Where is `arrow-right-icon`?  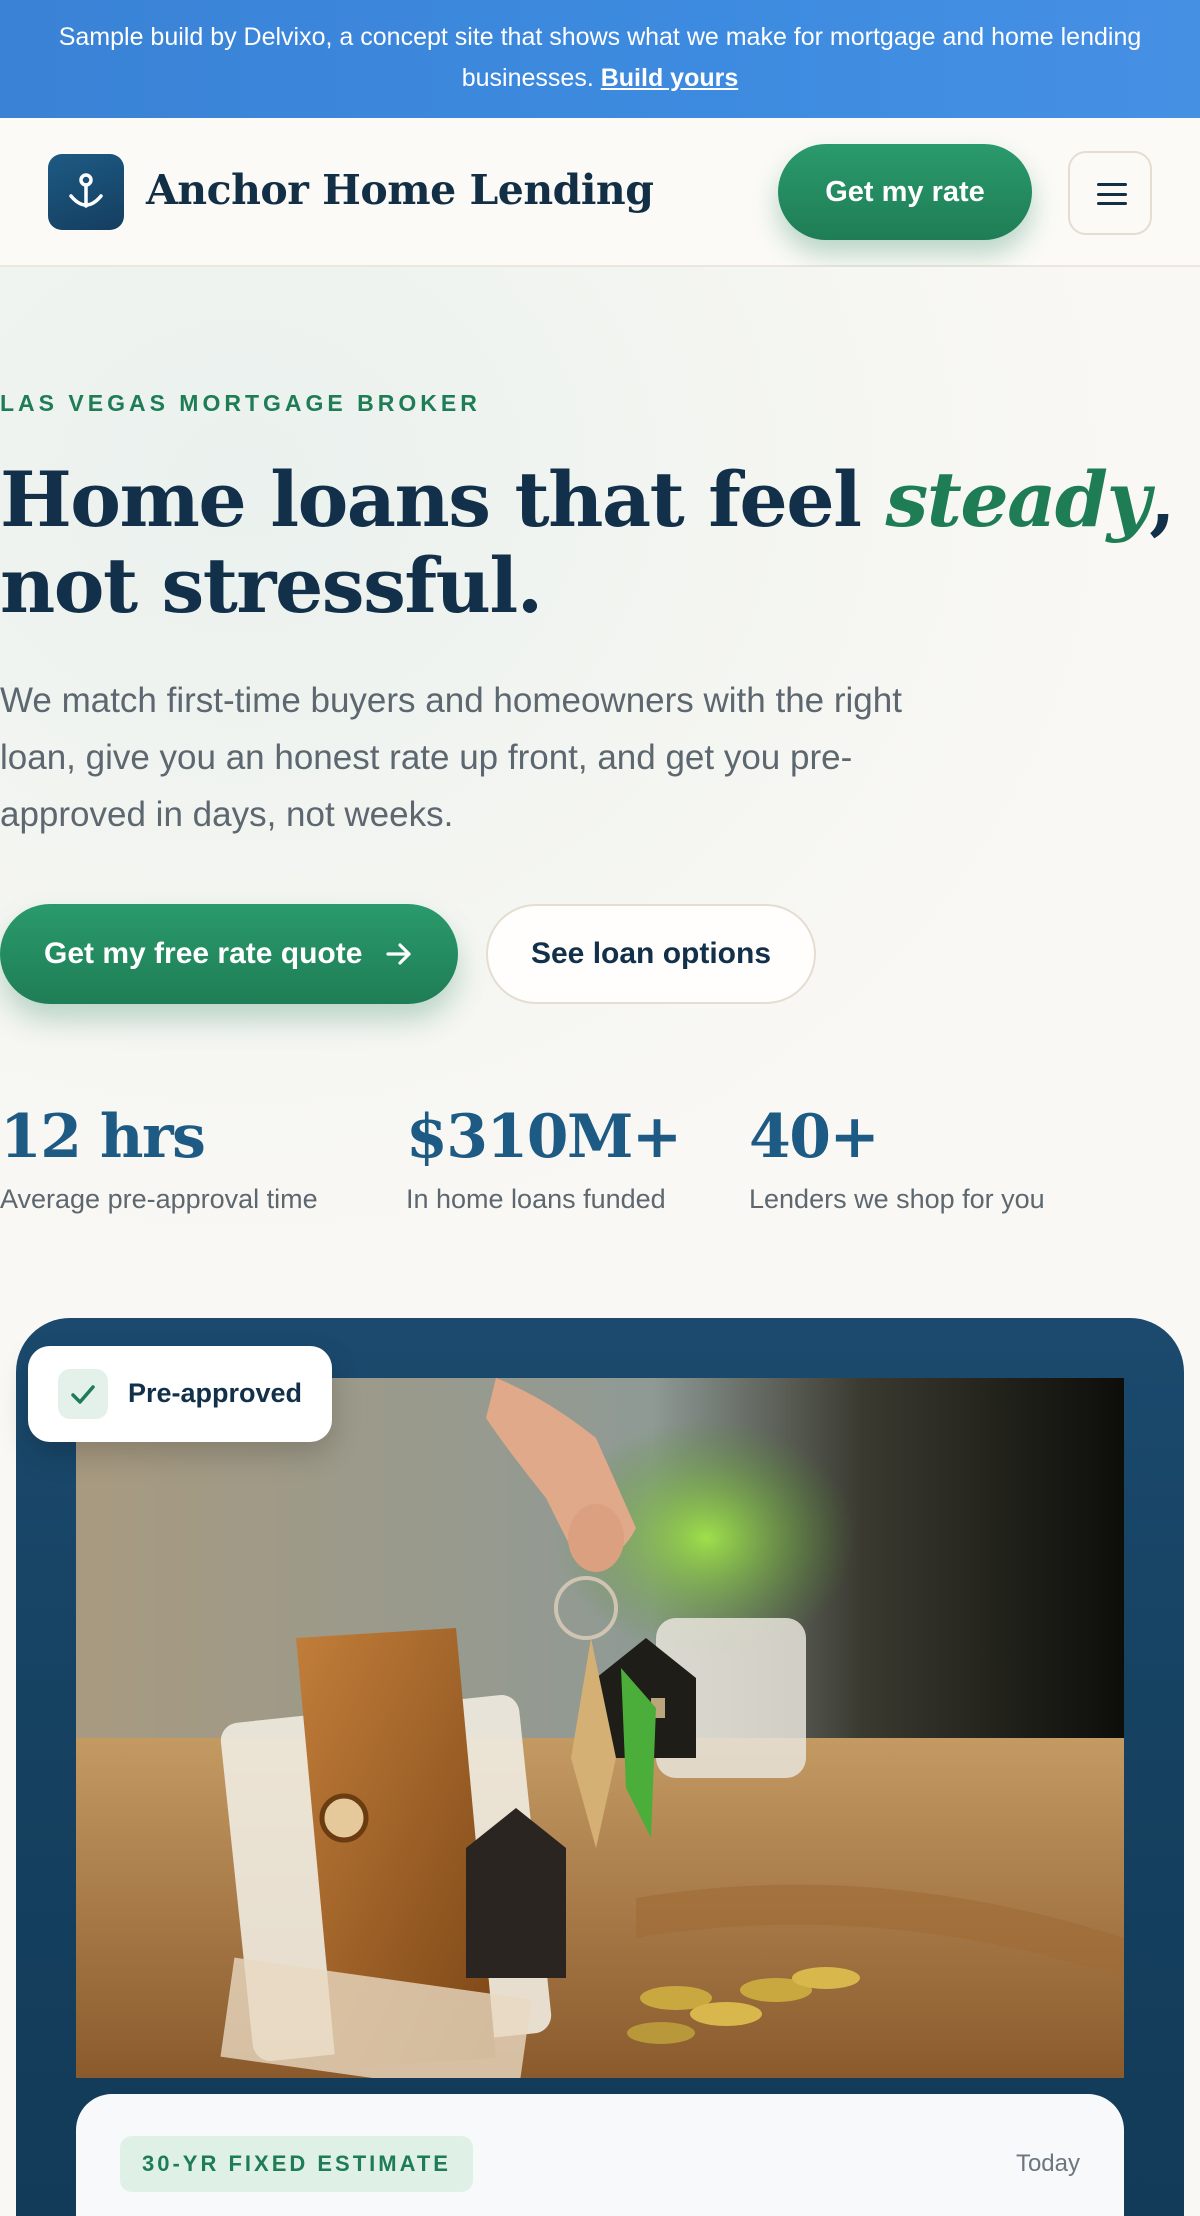 arrow-right-icon is located at coordinates (398, 954).